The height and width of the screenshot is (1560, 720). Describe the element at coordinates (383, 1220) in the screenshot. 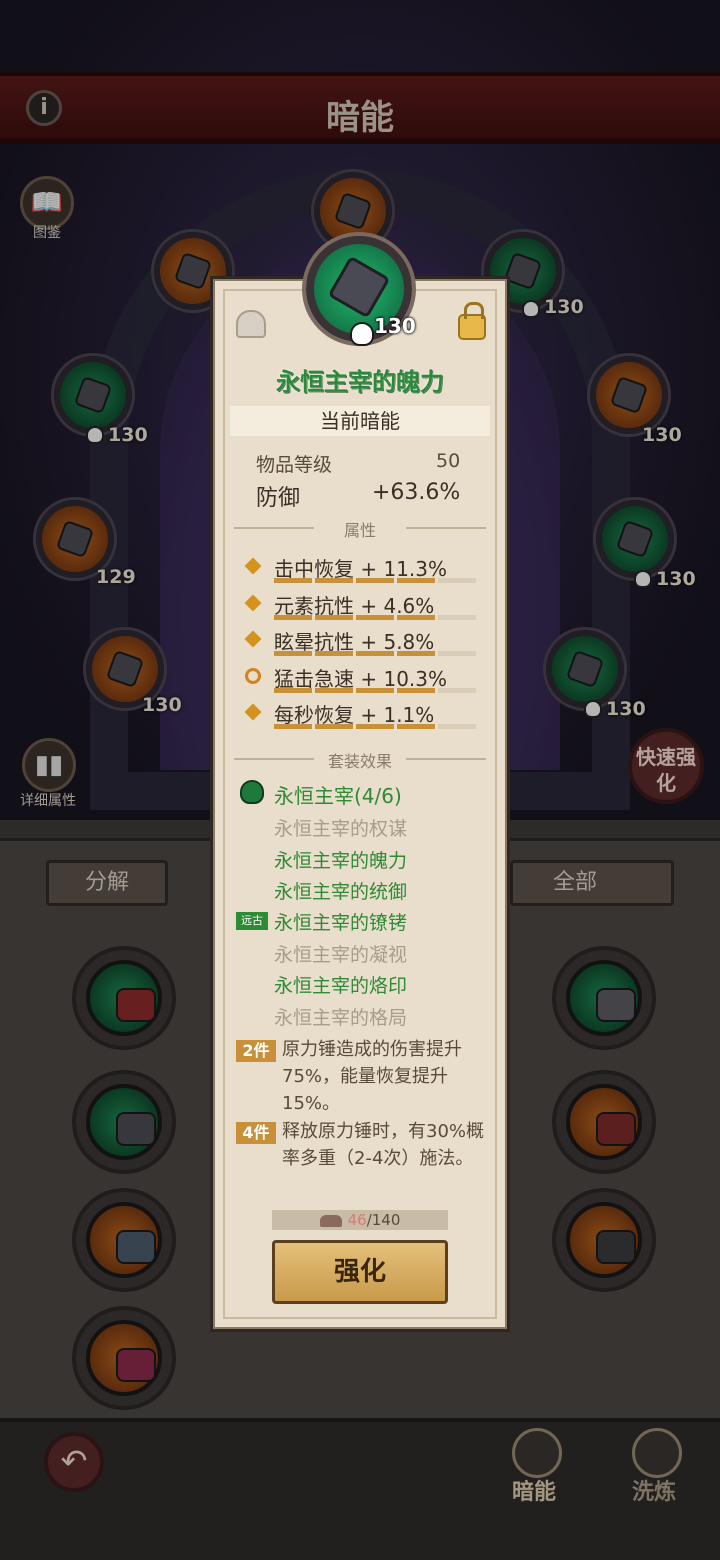

I see `cost-total: /140` at that location.